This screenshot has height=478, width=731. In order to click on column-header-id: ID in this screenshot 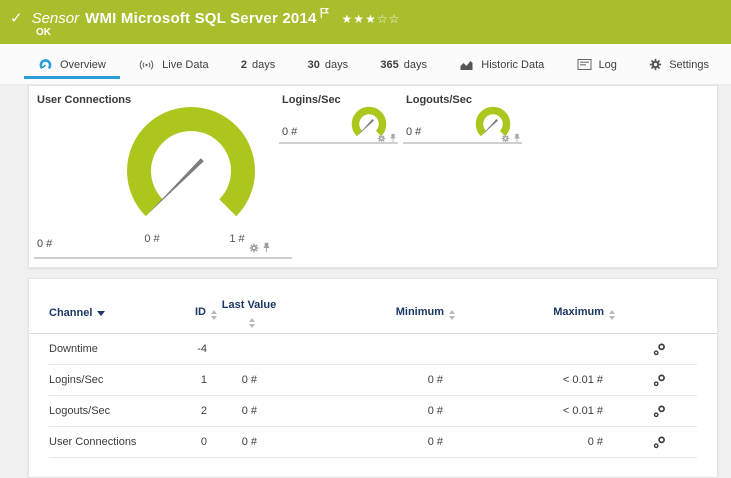, I will do `click(195, 313)`.